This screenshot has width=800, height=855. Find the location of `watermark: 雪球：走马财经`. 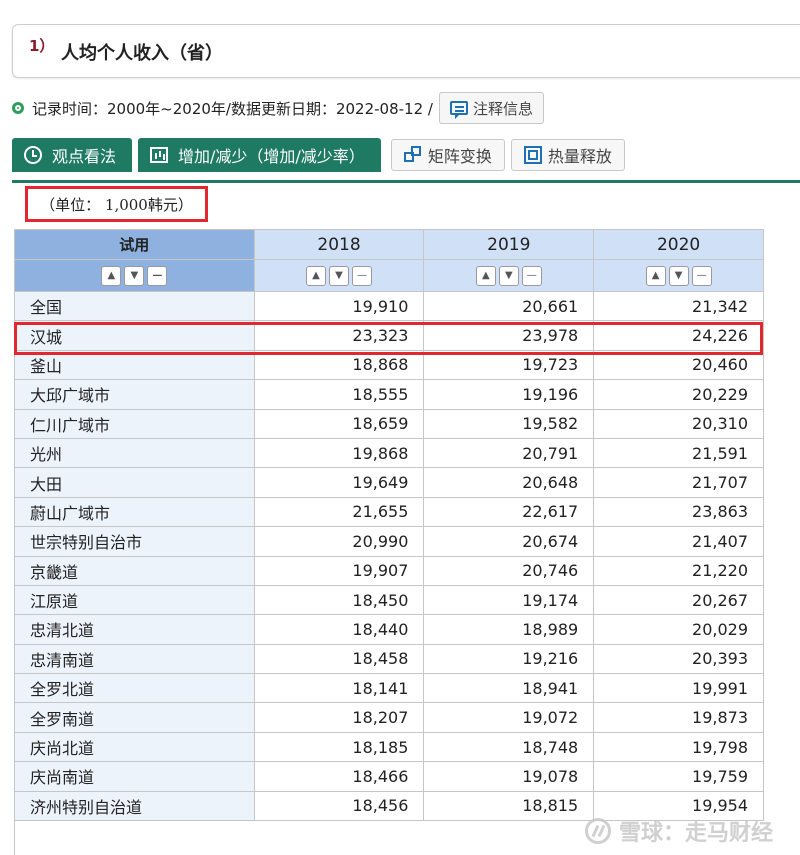

watermark: 雪球：走马财经 is located at coordinates (679, 831).